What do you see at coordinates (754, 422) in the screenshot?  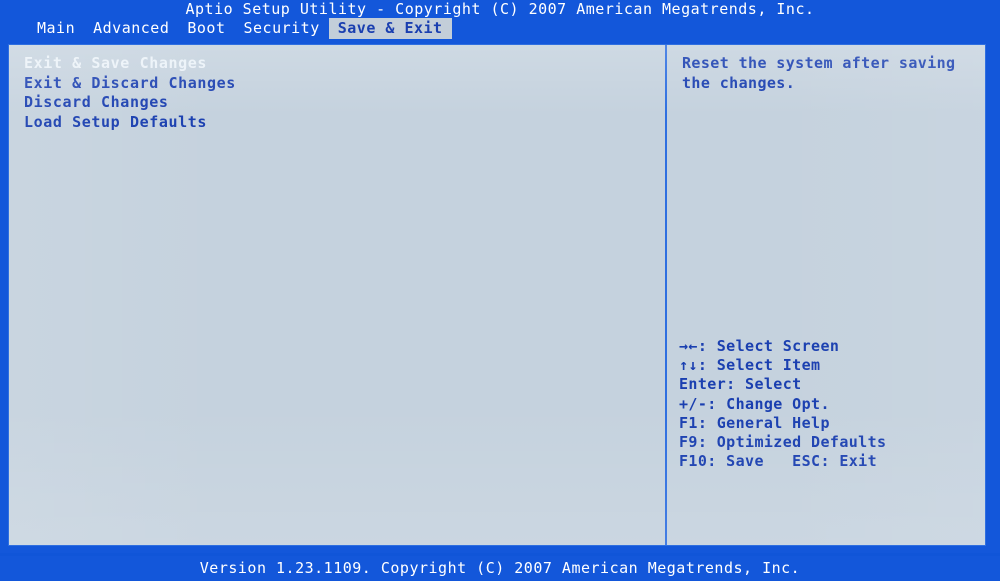 I see `key-legend-line: F1: General Help` at bounding box center [754, 422].